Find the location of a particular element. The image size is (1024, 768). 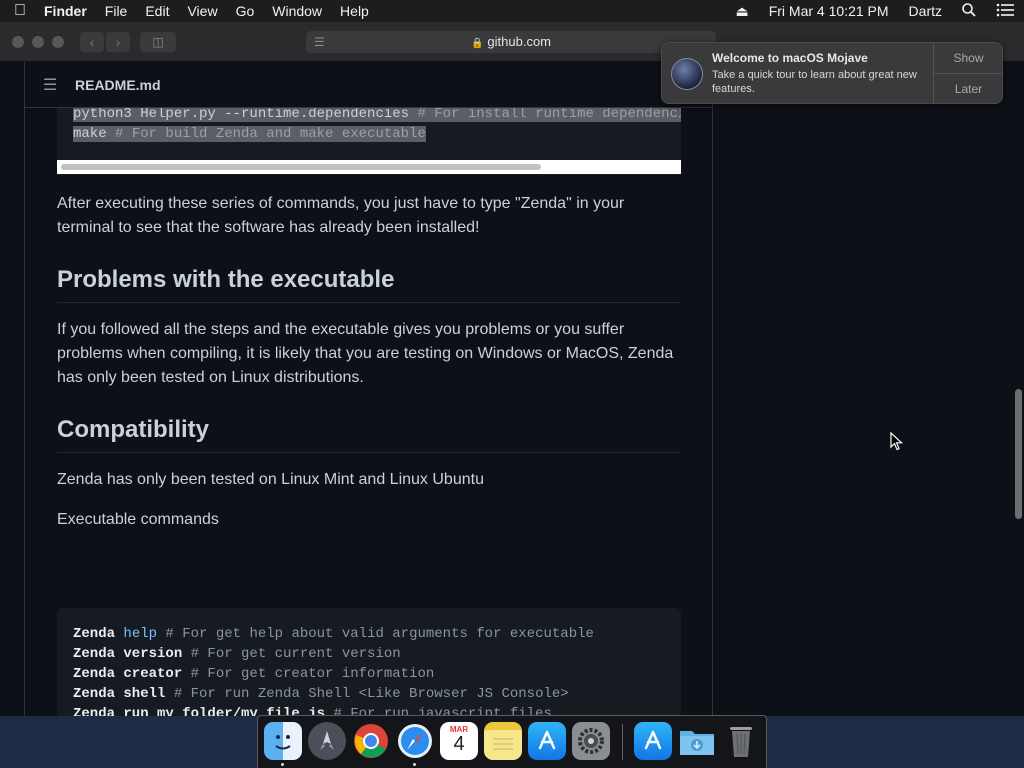

code-line-make: make is located at coordinates (90, 134).